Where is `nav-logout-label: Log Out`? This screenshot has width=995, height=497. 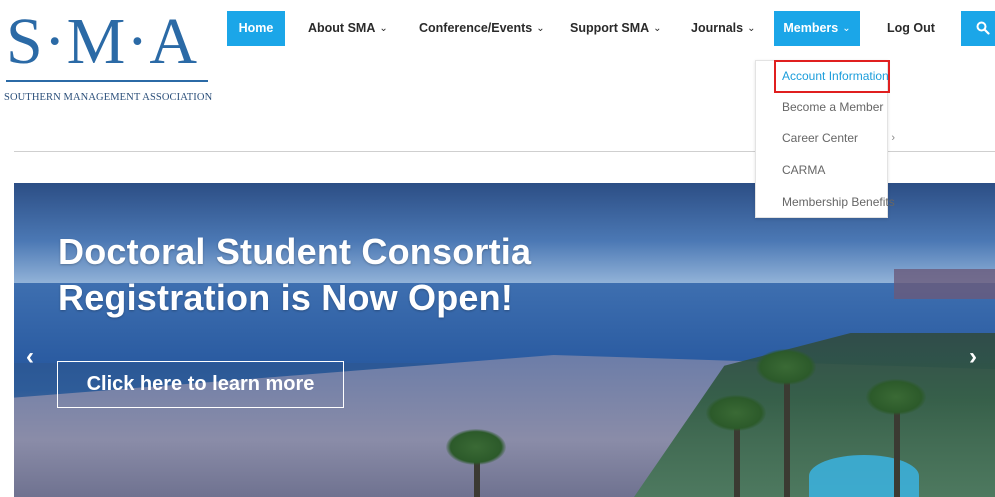 nav-logout-label: Log Out is located at coordinates (911, 28).